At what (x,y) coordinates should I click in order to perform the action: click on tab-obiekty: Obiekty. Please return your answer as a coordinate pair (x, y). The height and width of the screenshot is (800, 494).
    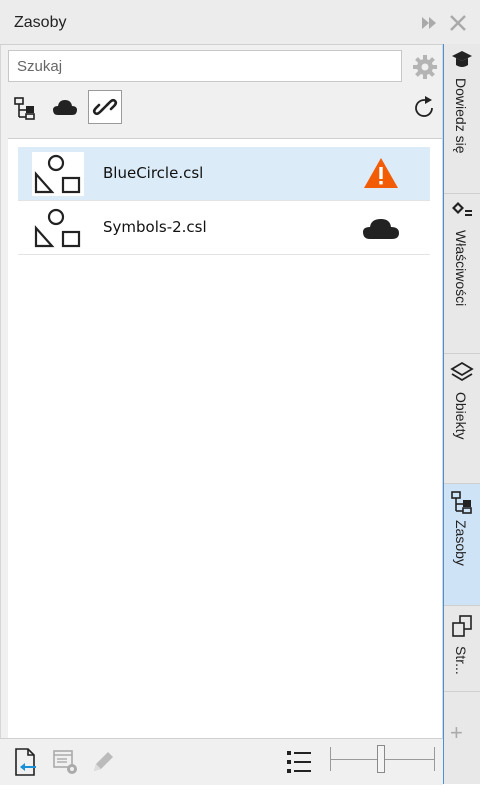
    Looking at the image, I should click on (462, 419).